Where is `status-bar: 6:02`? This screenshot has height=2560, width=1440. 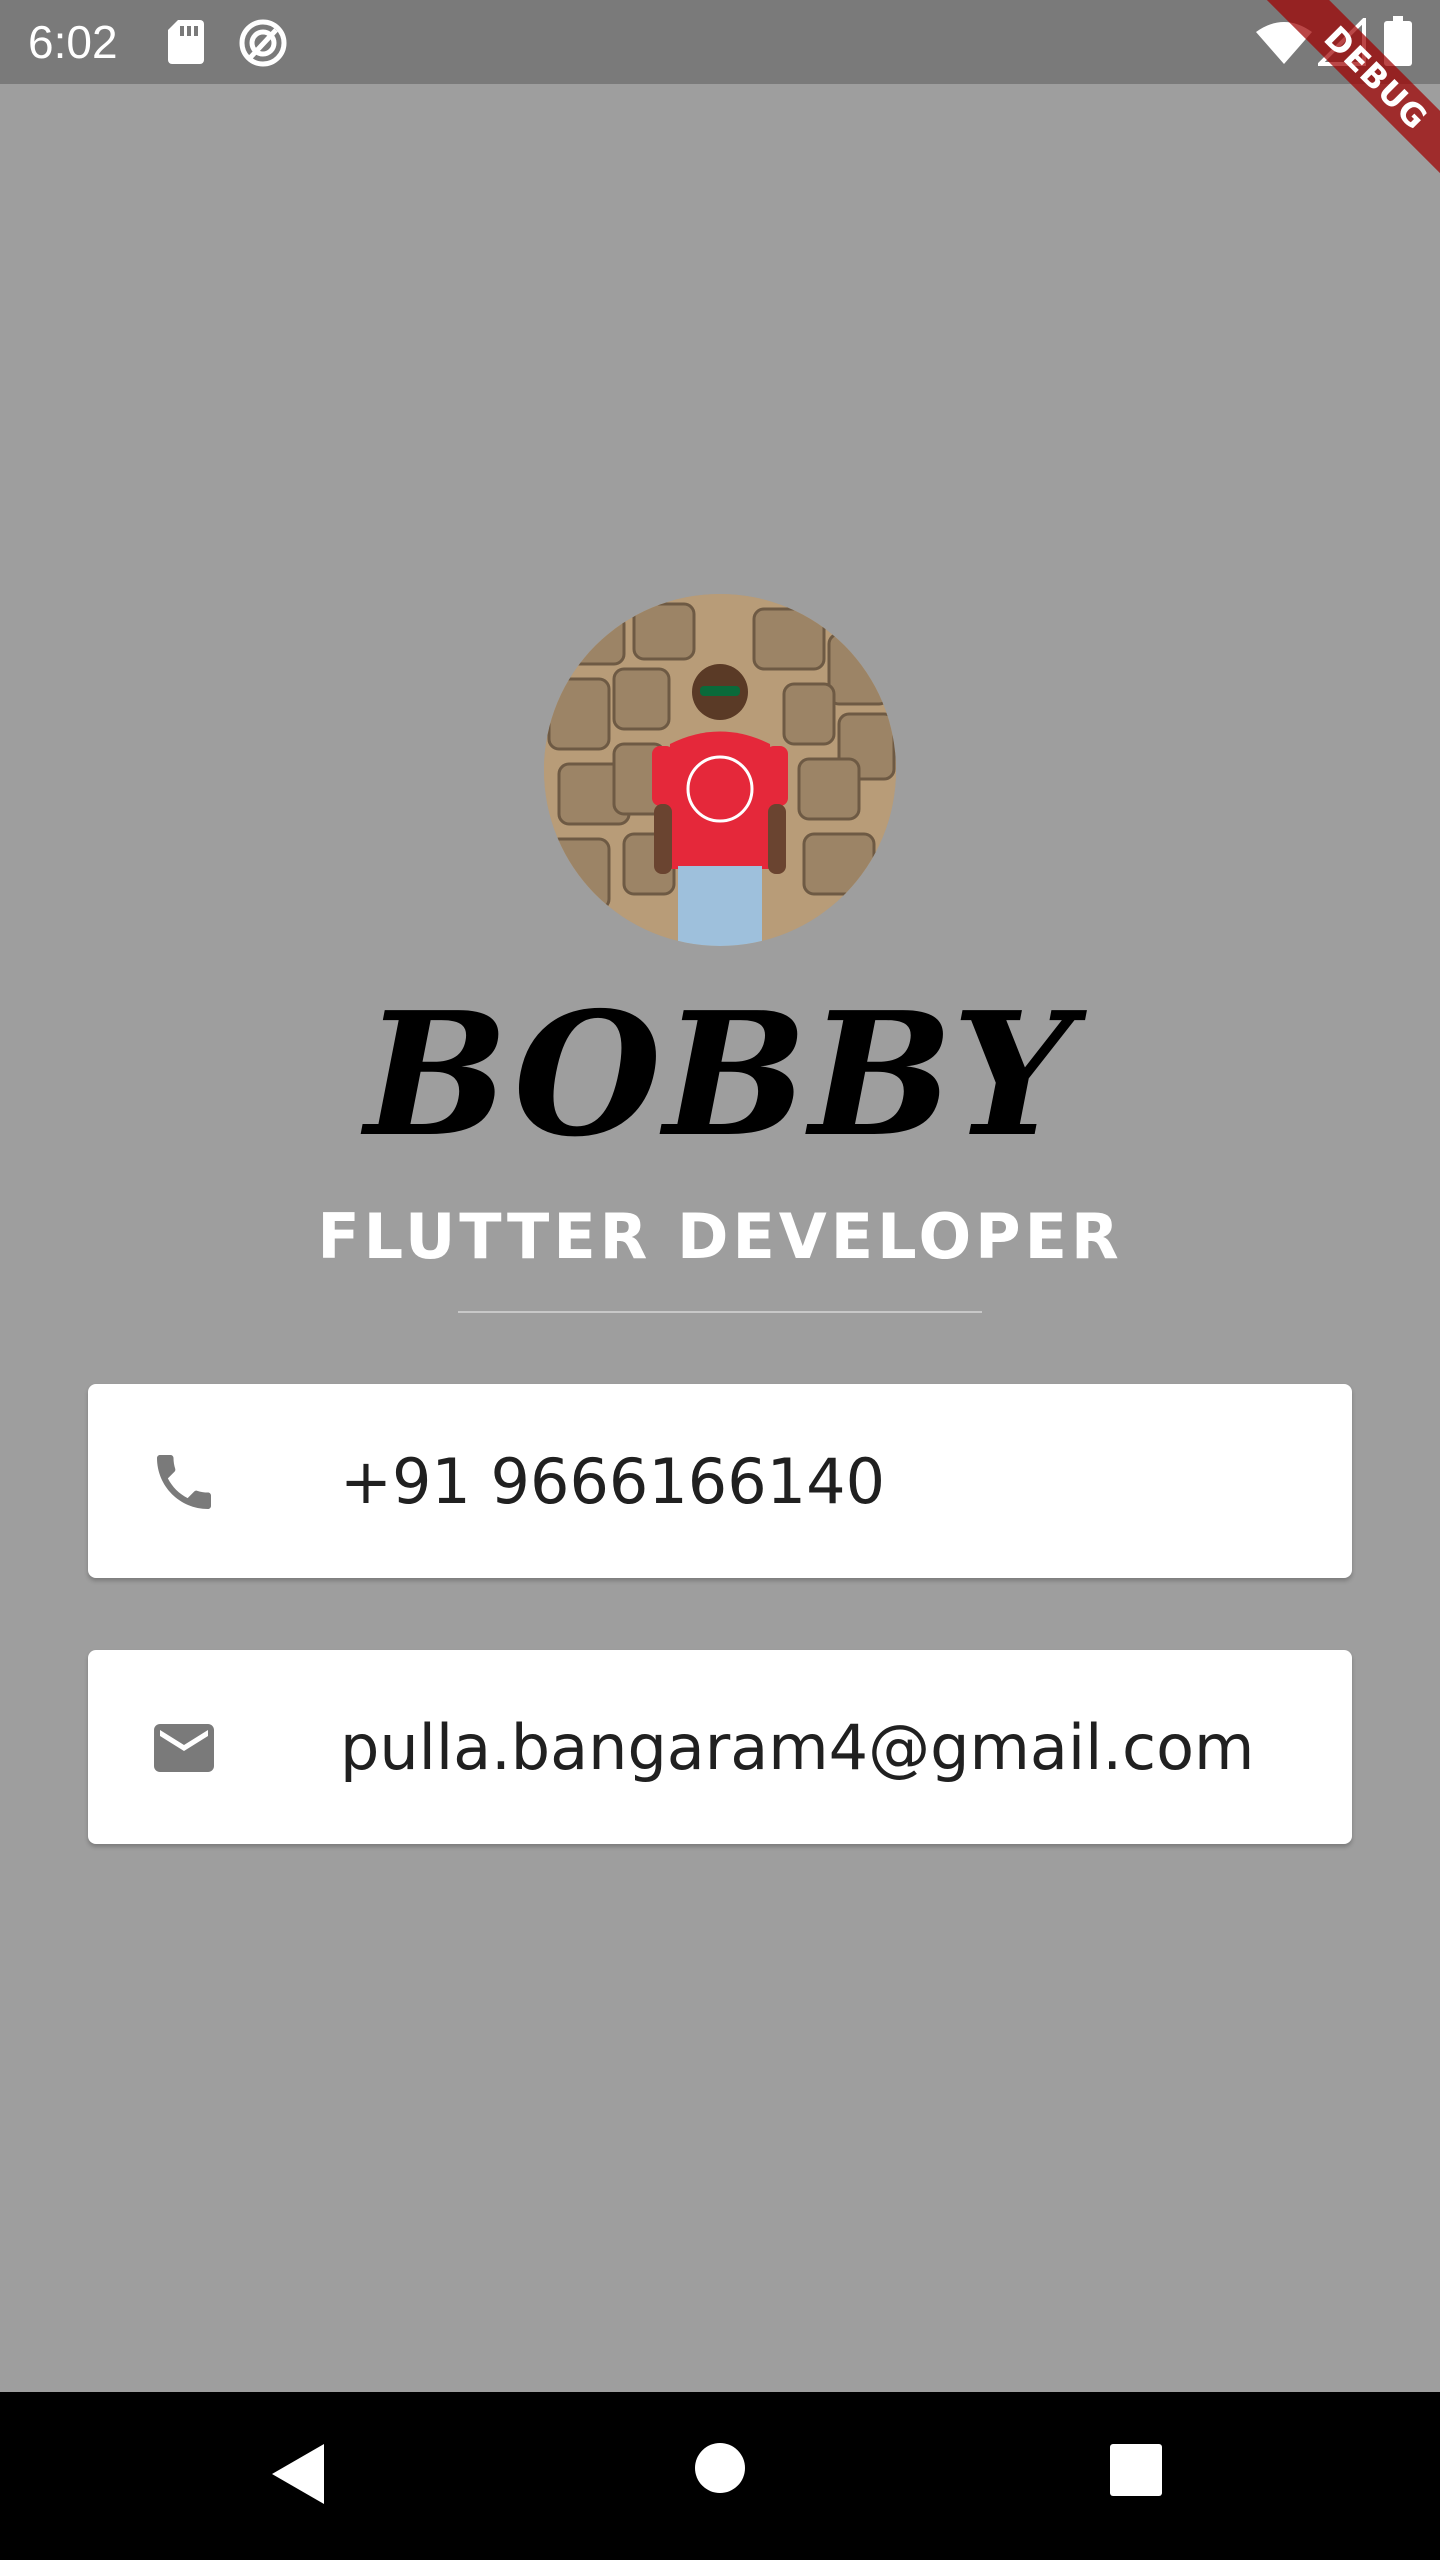
status-bar: 6:02 is located at coordinates (720, 42).